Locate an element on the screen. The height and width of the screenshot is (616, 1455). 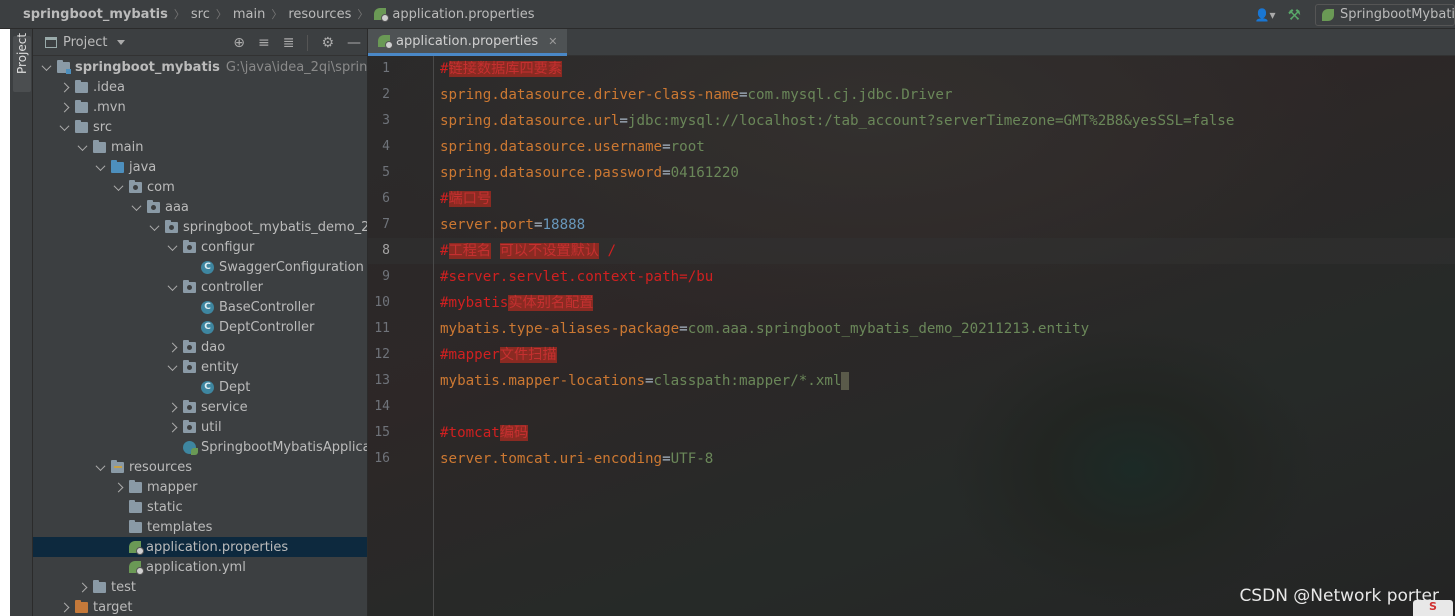
breadcrumb-item: src is located at coordinates (200, 14).